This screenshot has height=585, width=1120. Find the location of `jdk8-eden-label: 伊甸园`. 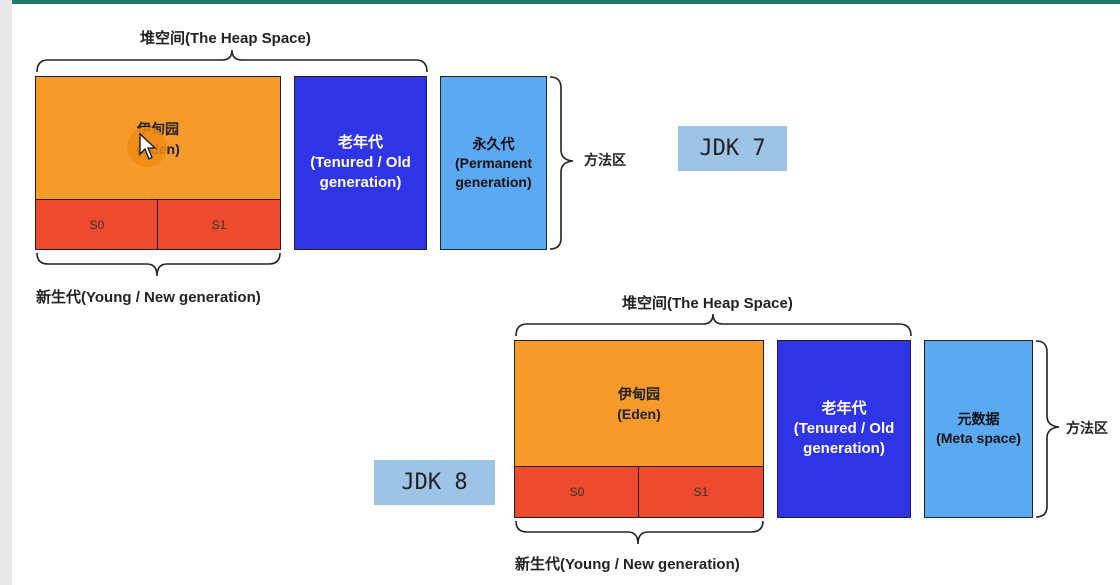

jdk8-eden-label: 伊甸园 is located at coordinates (639, 394).